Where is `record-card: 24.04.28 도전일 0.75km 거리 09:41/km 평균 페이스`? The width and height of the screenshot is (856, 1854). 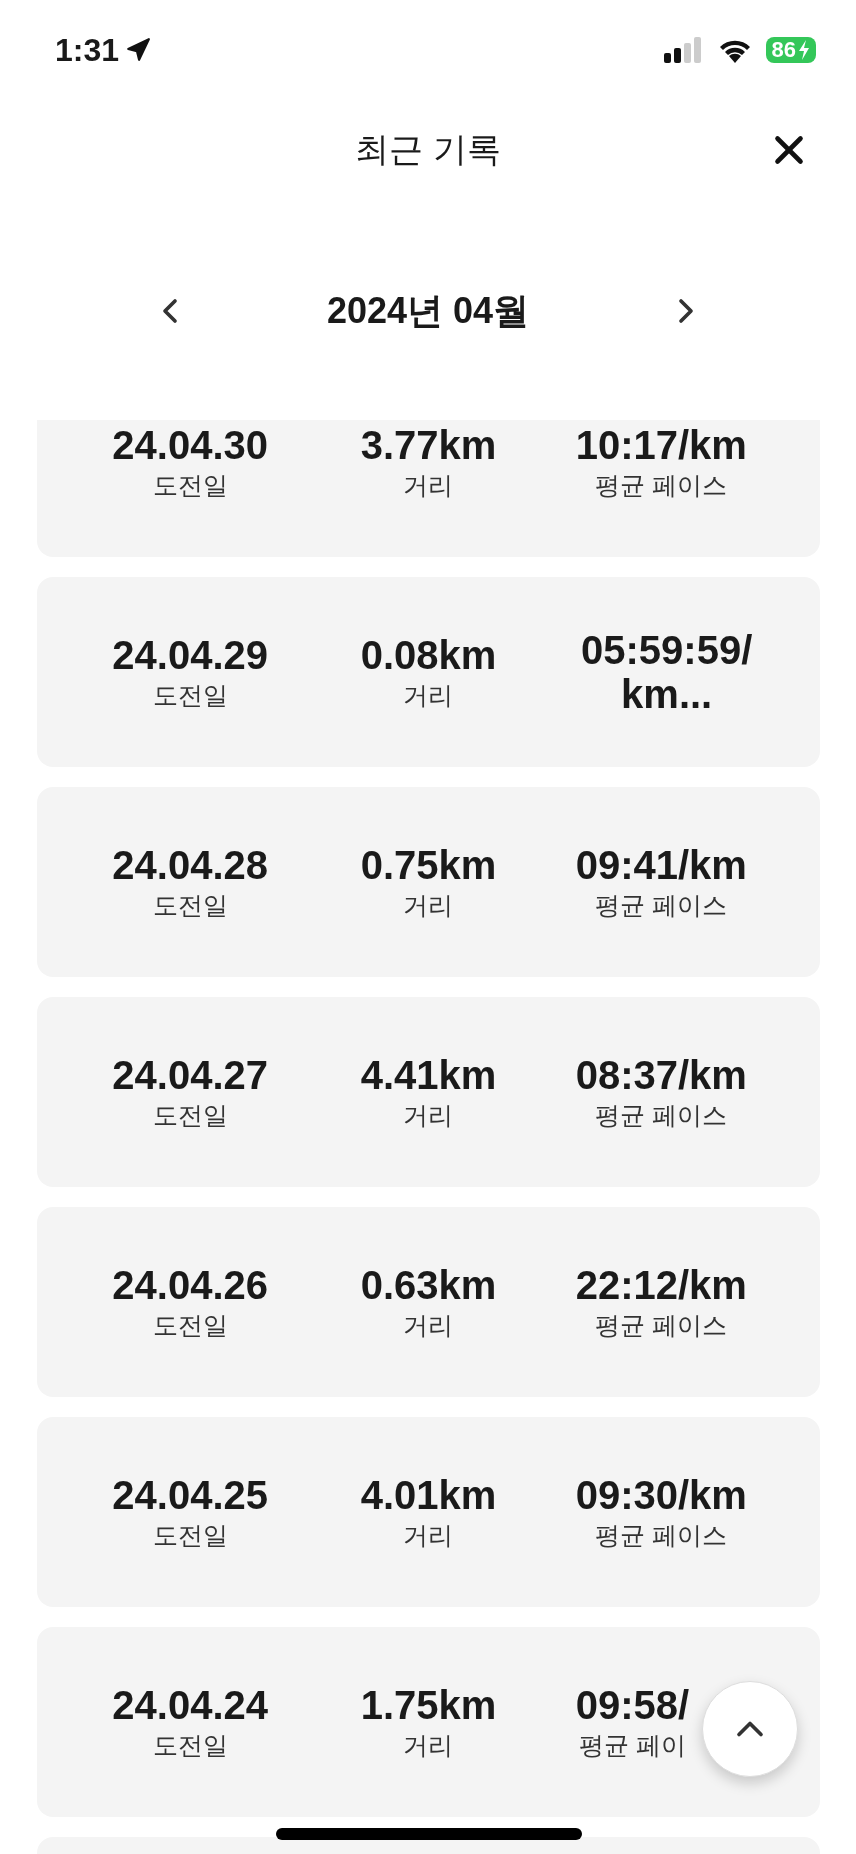 record-card: 24.04.28 도전일 0.75km 거리 09:41/km 평균 페이스 is located at coordinates (428, 882).